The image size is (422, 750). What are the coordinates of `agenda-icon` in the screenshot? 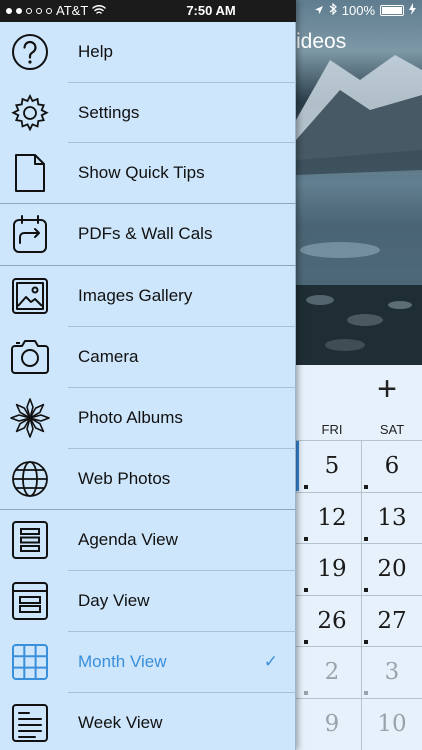 It's located at (30, 540).